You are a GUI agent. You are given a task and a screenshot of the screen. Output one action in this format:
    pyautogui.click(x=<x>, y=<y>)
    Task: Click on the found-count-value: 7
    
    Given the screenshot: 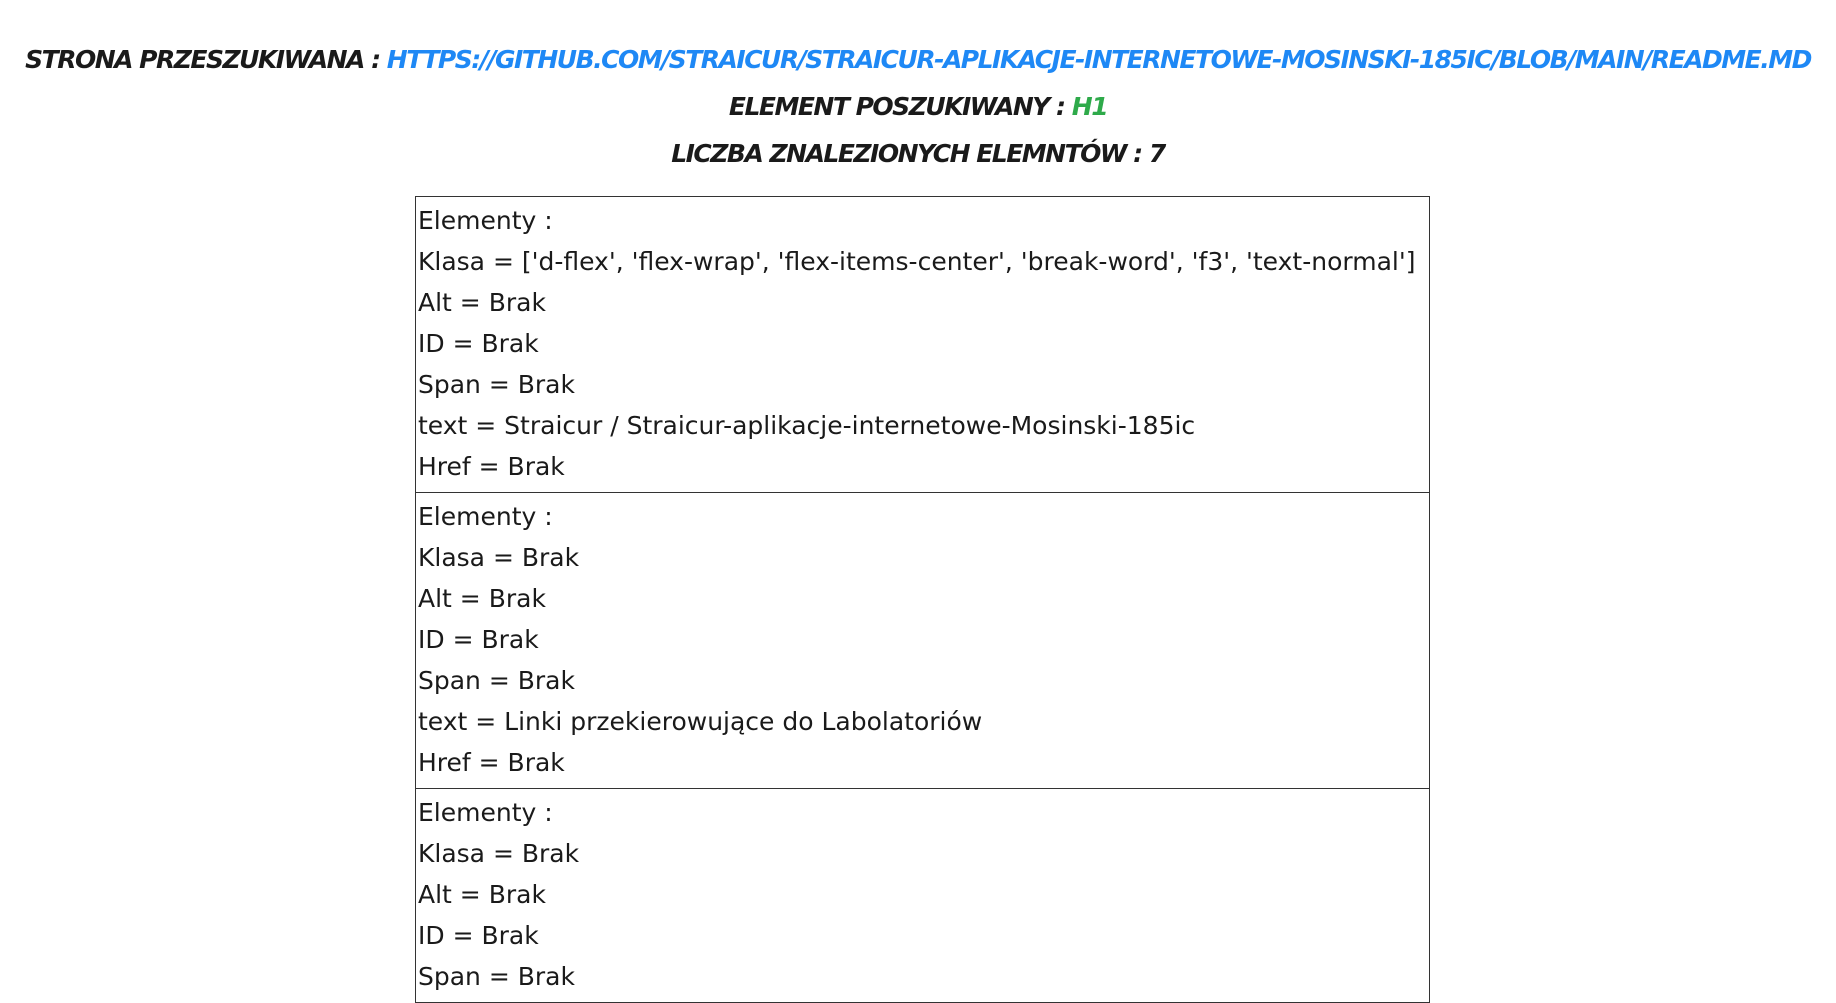 What is the action you would take?
    pyautogui.click(x=1157, y=153)
    